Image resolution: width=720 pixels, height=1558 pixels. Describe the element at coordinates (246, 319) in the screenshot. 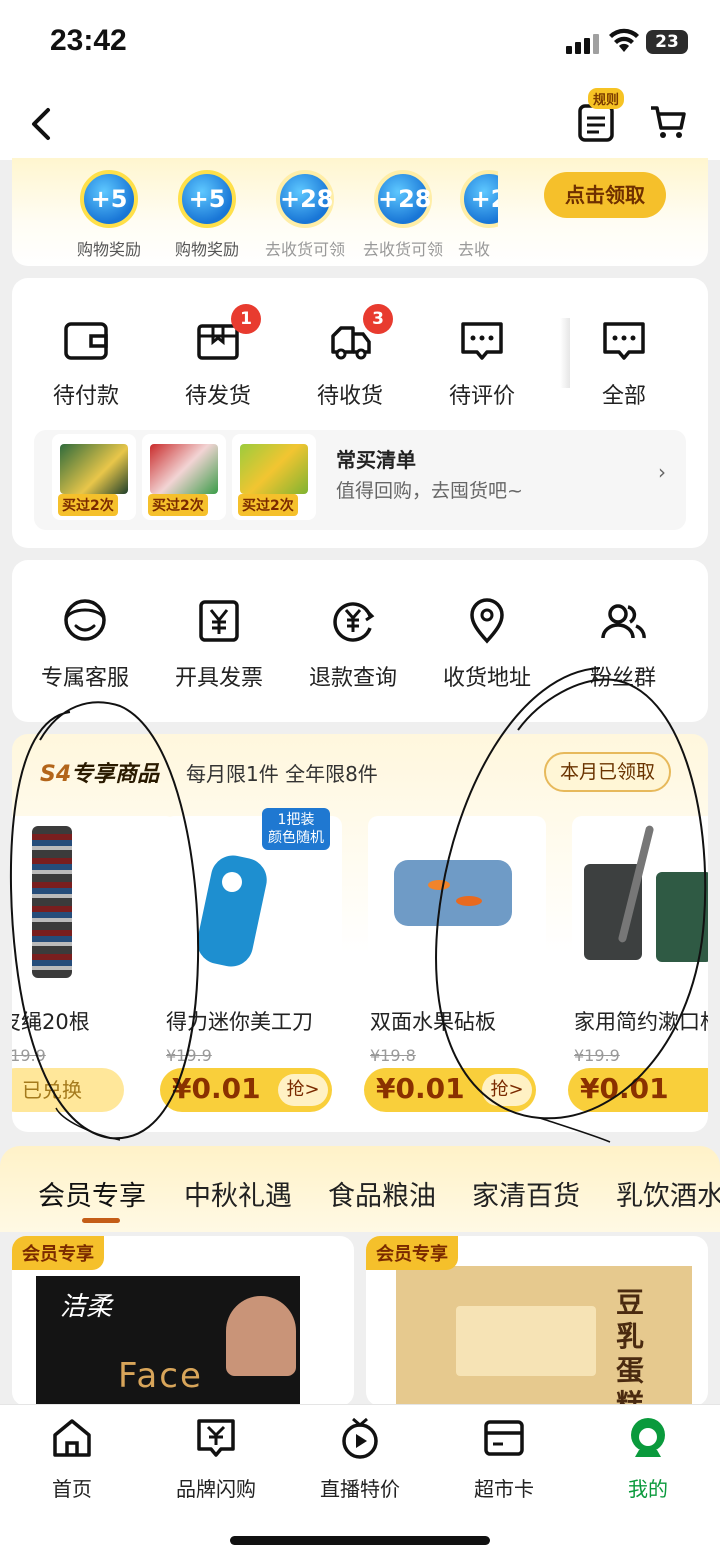

I see `badge-count: 1` at that location.